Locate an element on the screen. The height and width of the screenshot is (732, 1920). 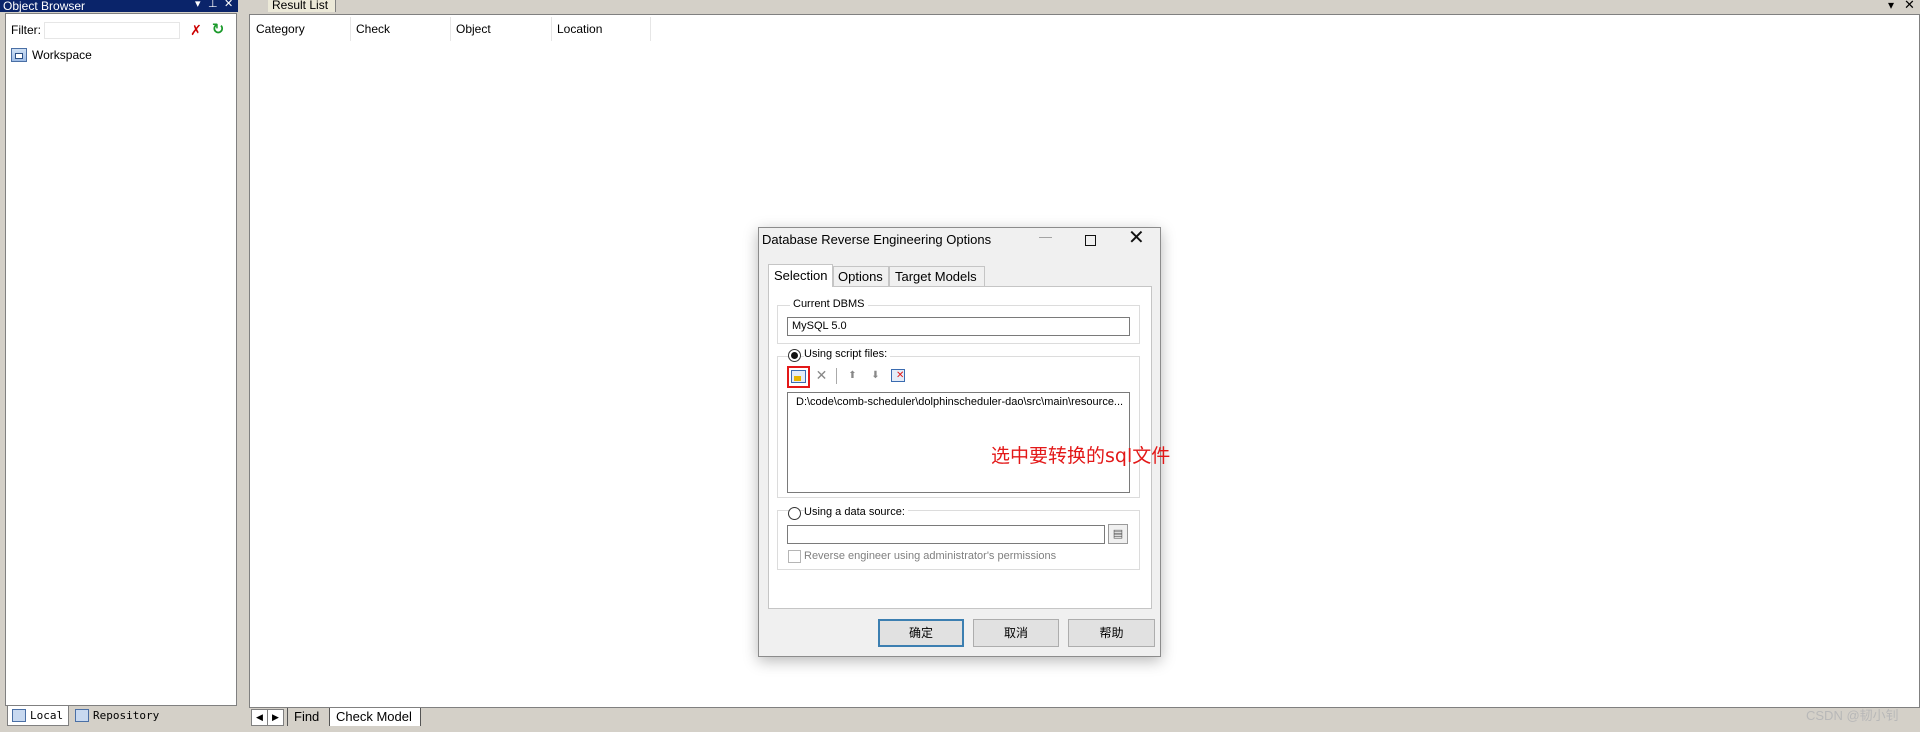
script-files-label: Using script files: is located at coordinates (847, 354).